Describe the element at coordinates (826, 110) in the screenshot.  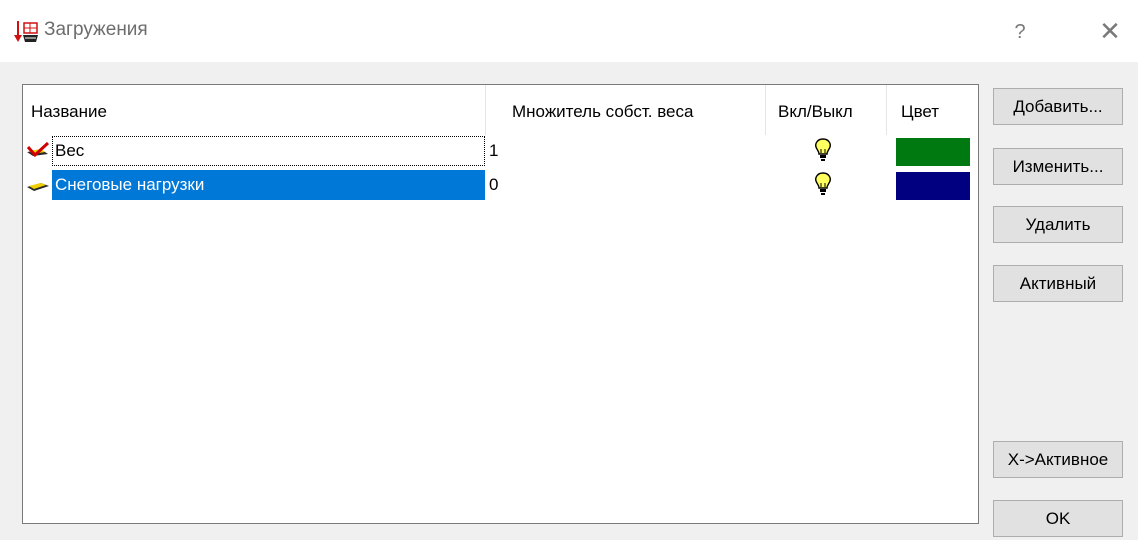
I see `column-header-on-off: Вкл/Выкл` at that location.